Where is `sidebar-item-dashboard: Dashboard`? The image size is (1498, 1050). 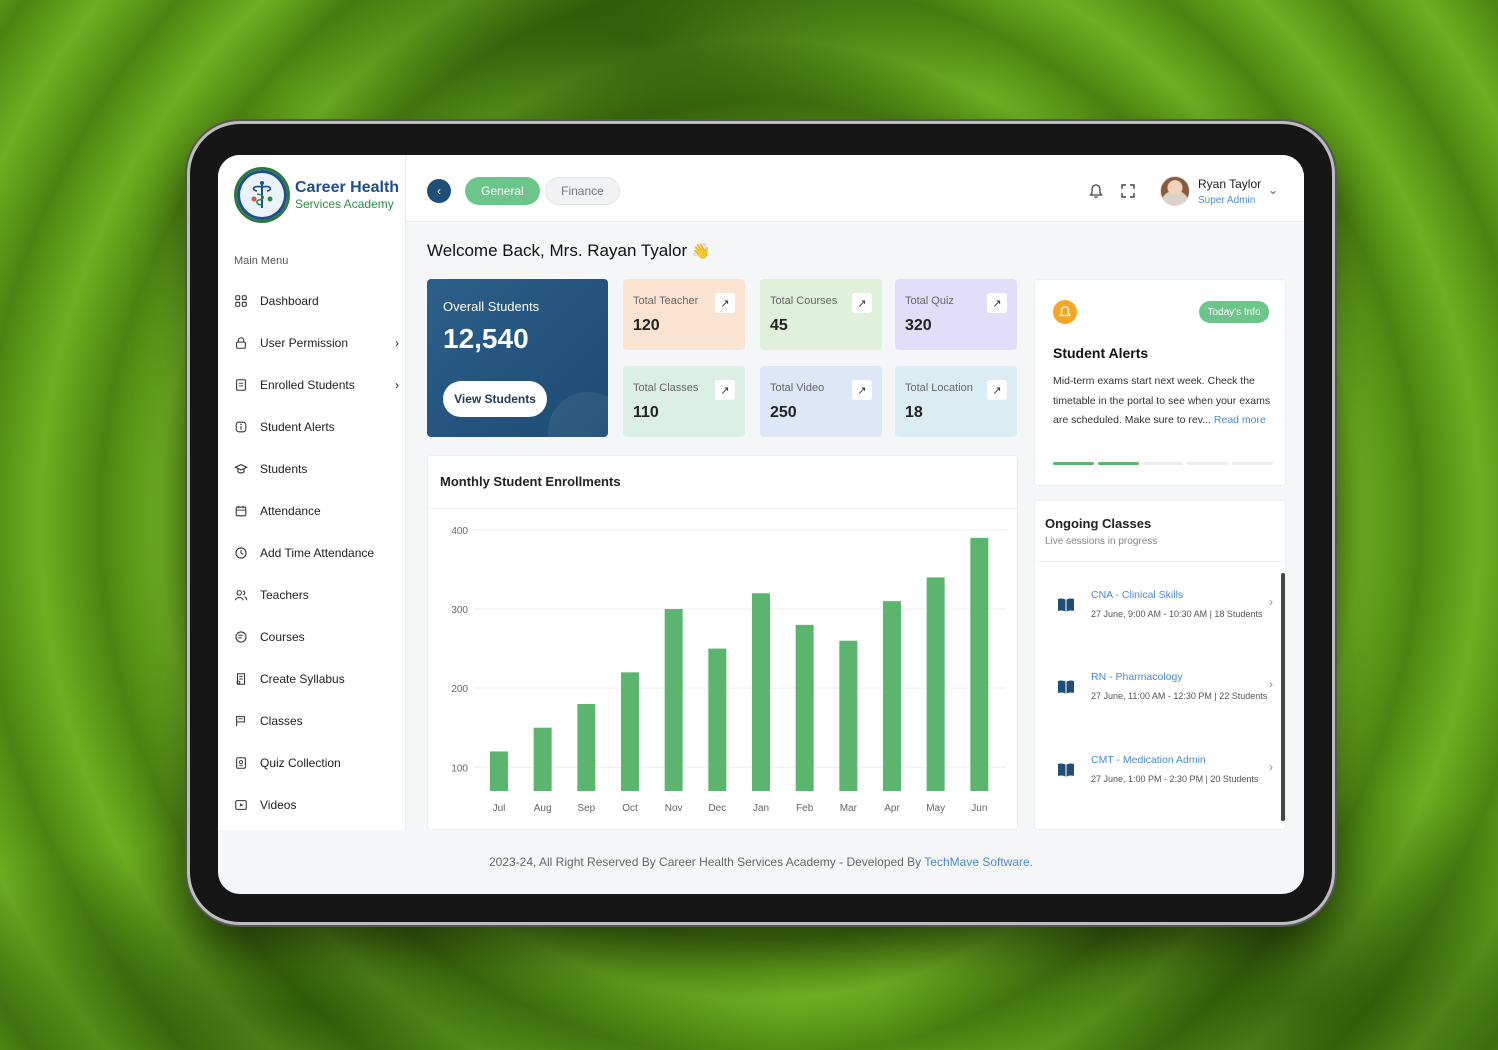 sidebar-item-dashboard: Dashboard is located at coordinates (316, 301).